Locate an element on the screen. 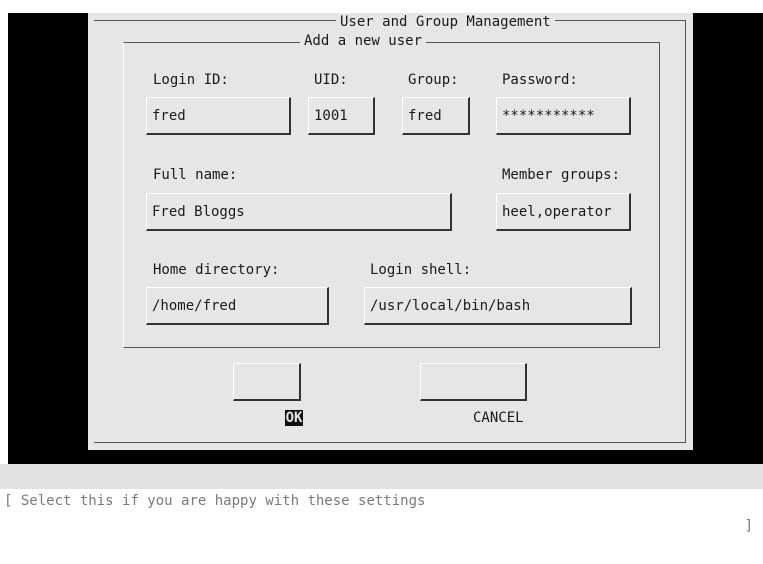 Image resolution: width=763 pixels, height=564 pixels. login-shell-field: /usr/local/bin/bash is located at coordinates (498, 306).